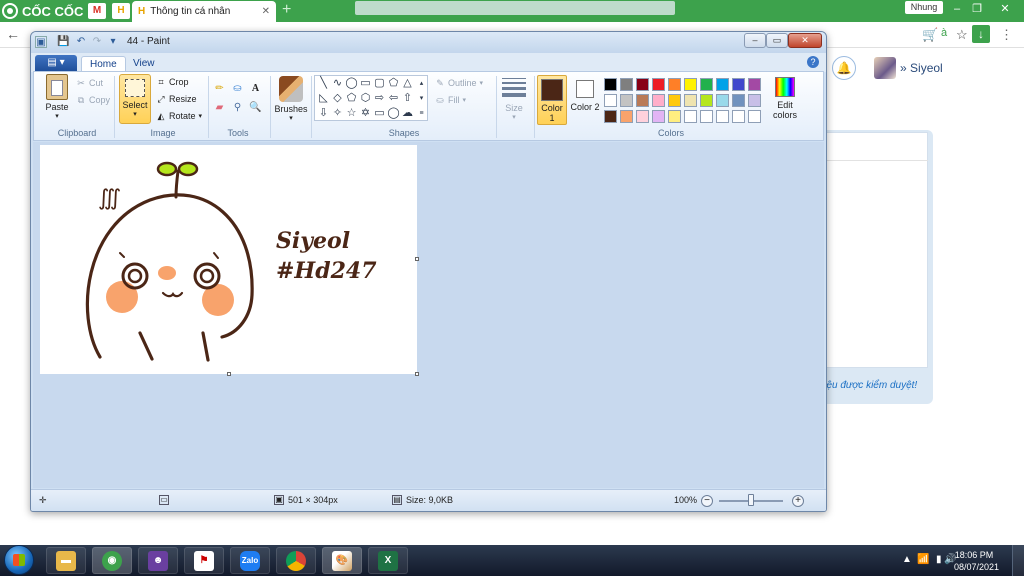  Describe the element at coordinates (421, 83) in the screenshot. I see `shapes-scroll-up-icon: ▴` at that location.